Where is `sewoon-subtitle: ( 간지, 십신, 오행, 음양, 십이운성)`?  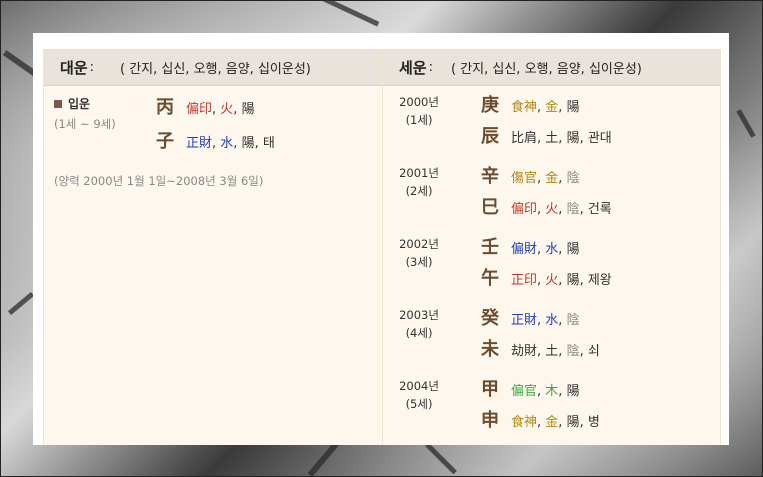
sewoon-subtitle: ( 간지, 십신, 오행, 음양, 십이운성) is located at coordinates (546, 69).